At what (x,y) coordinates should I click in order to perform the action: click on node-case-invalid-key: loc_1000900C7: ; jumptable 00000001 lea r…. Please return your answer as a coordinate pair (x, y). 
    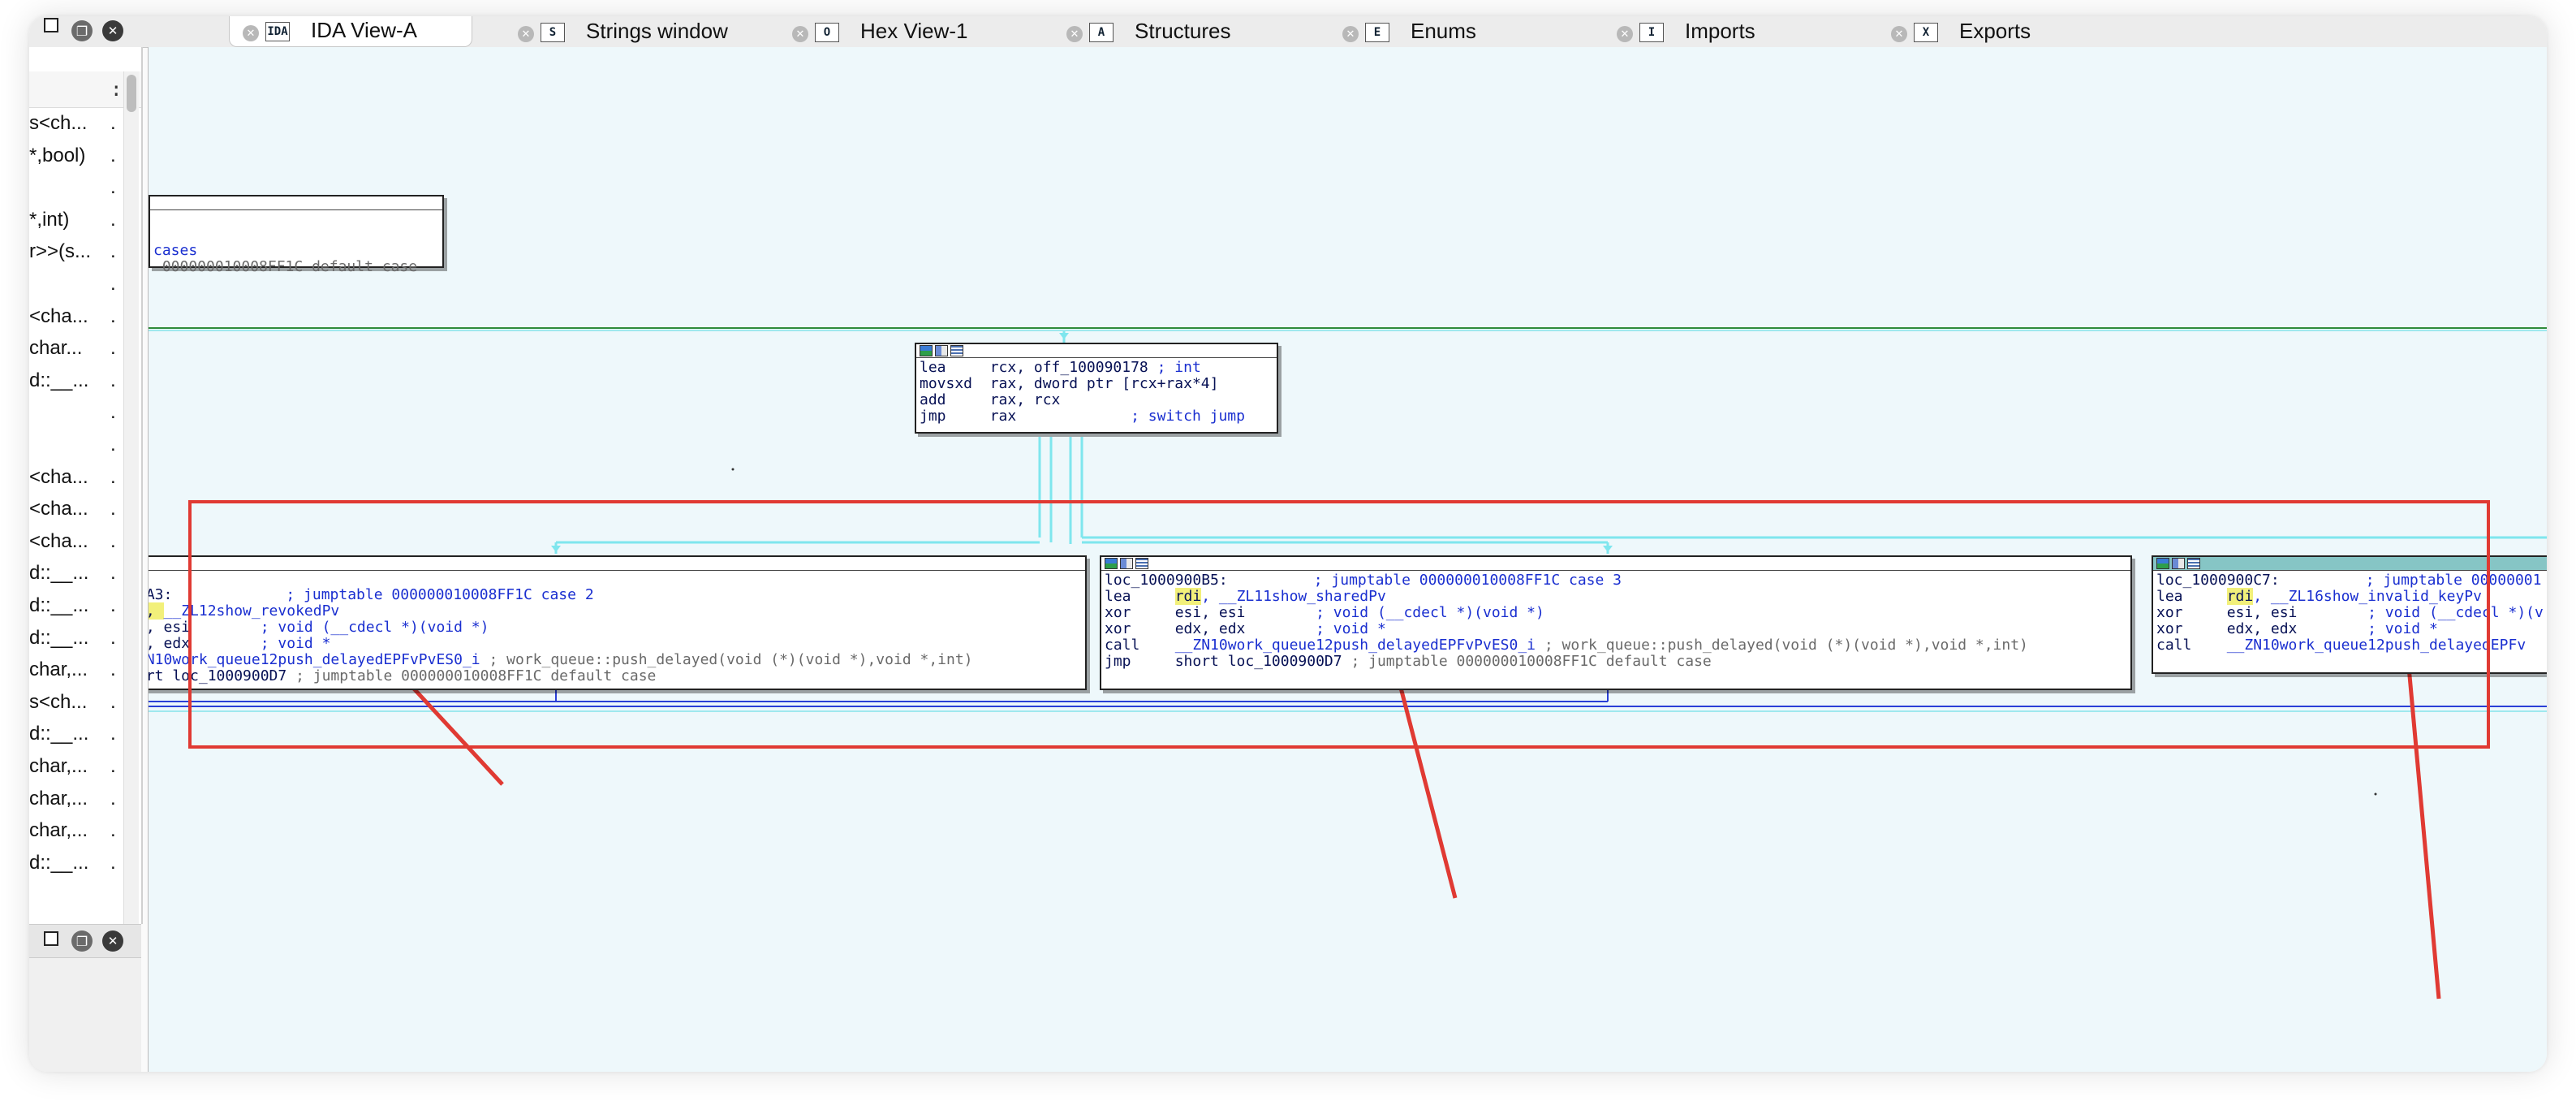
    Looking at the image, I should click on (2350, 614).